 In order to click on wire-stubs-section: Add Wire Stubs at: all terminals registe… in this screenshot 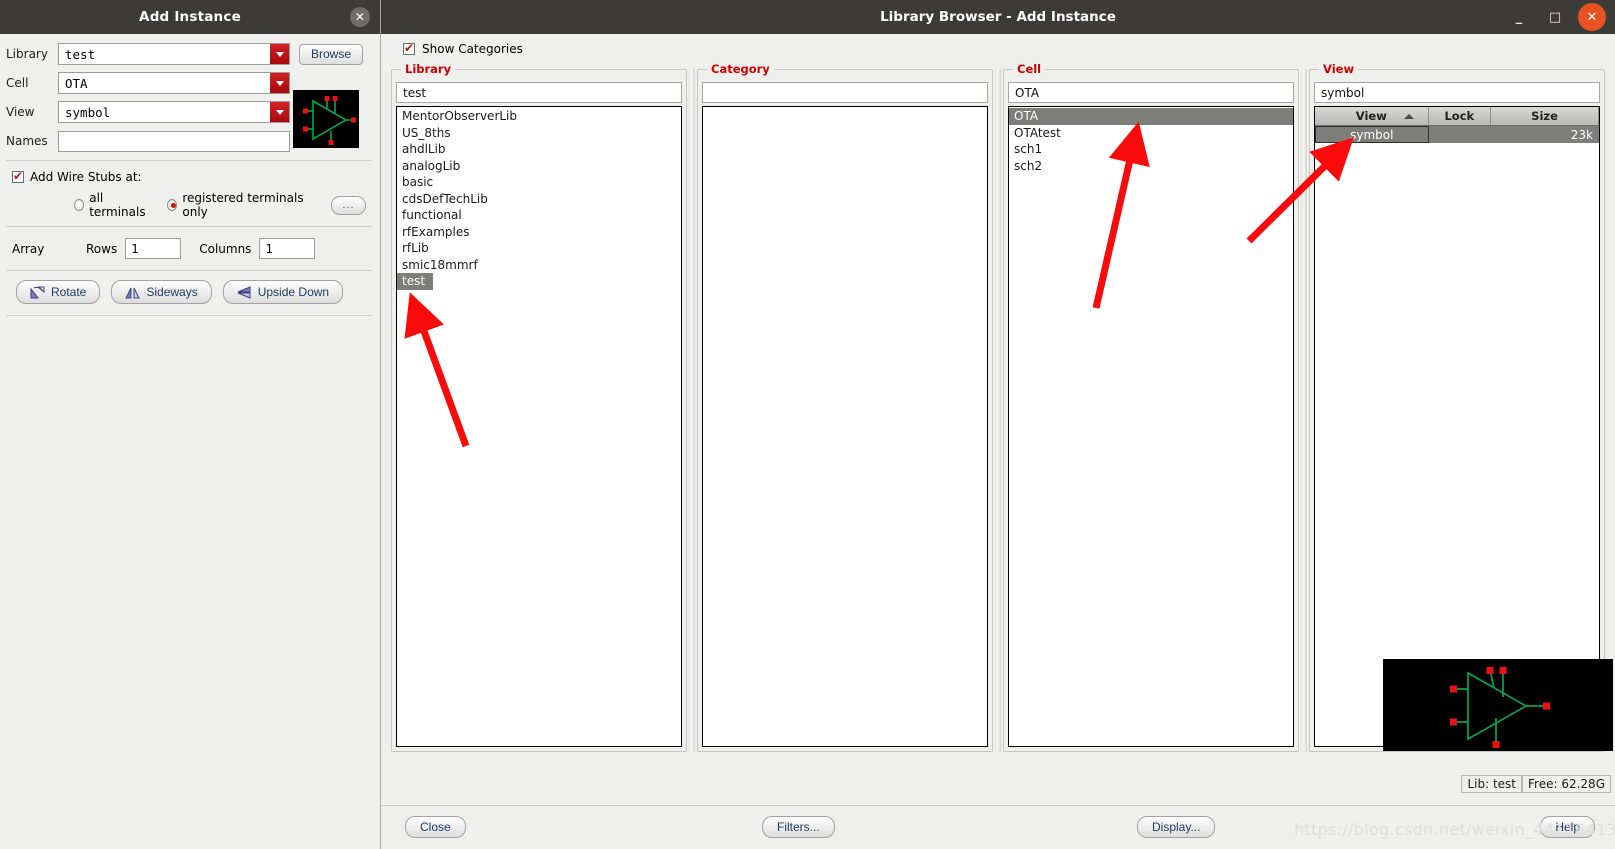, I will do `click(189, 193)`.